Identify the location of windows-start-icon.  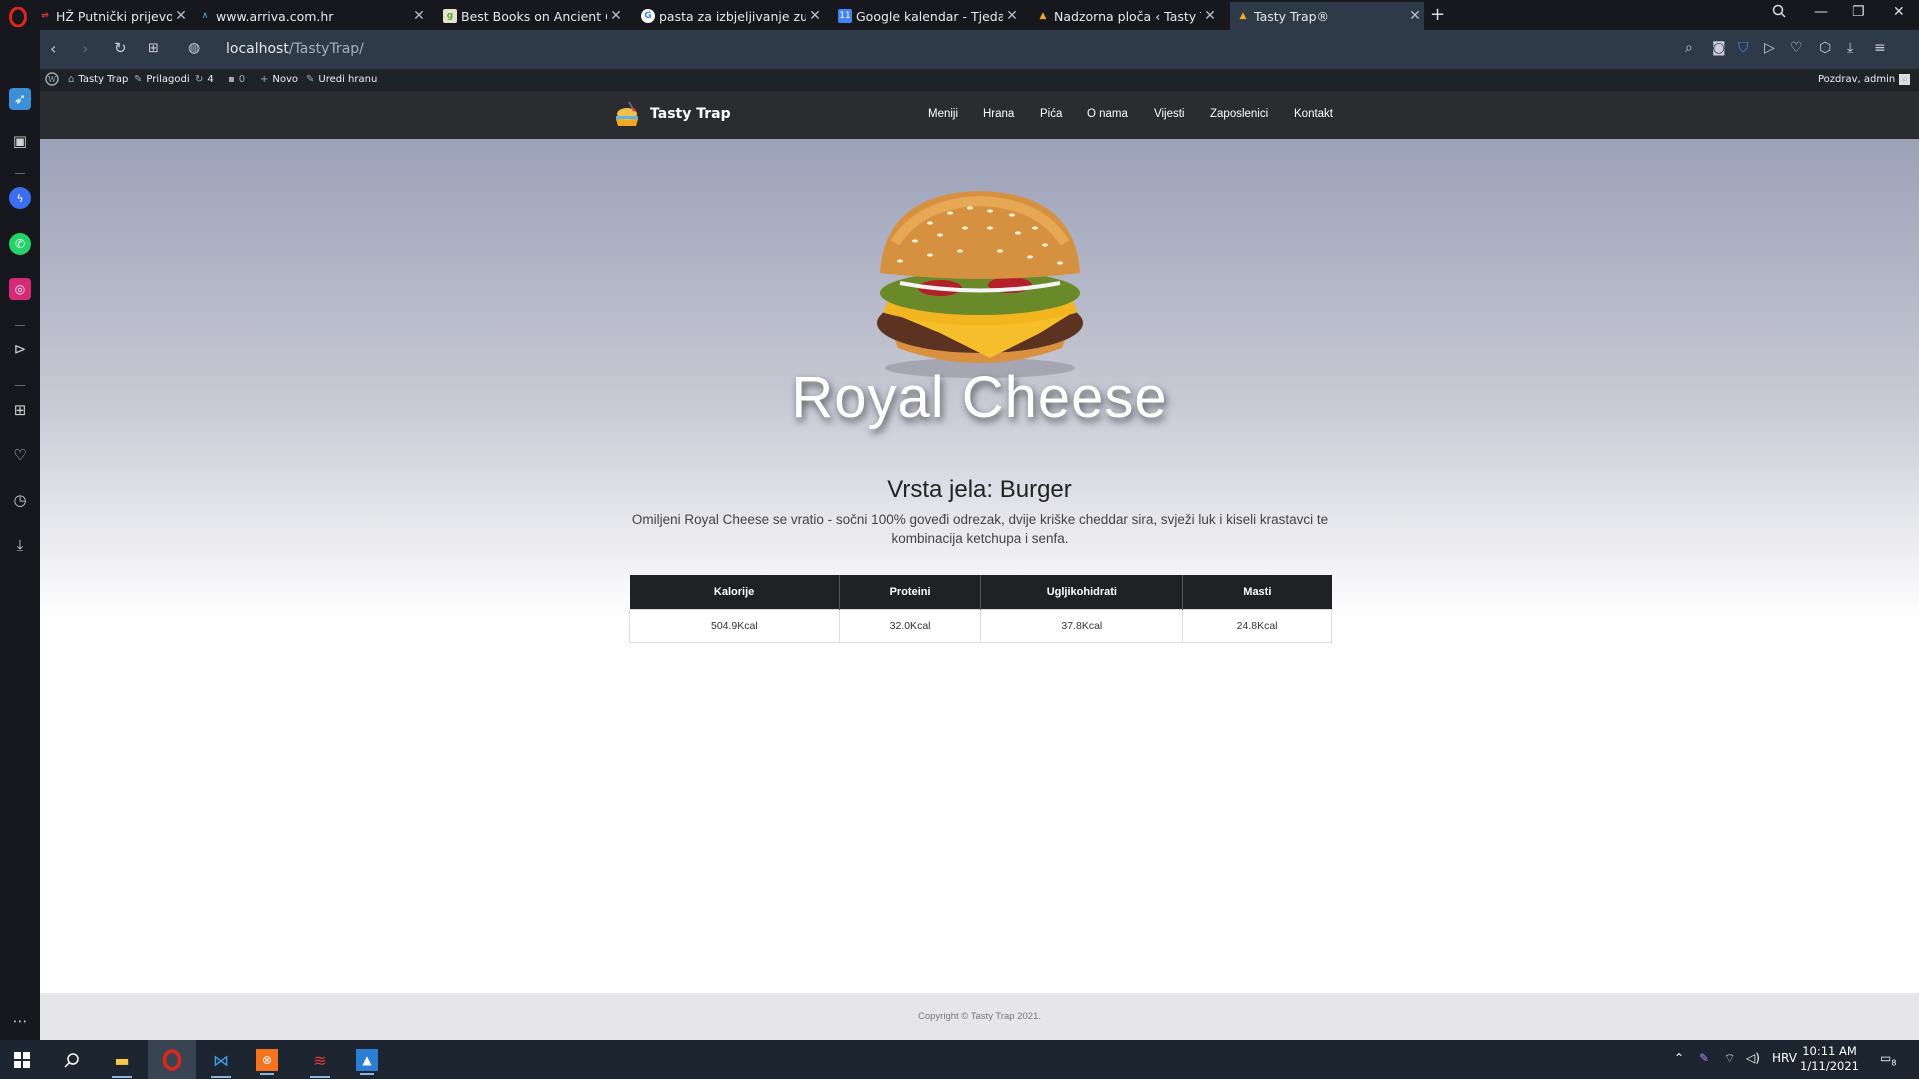
(22, 1060).